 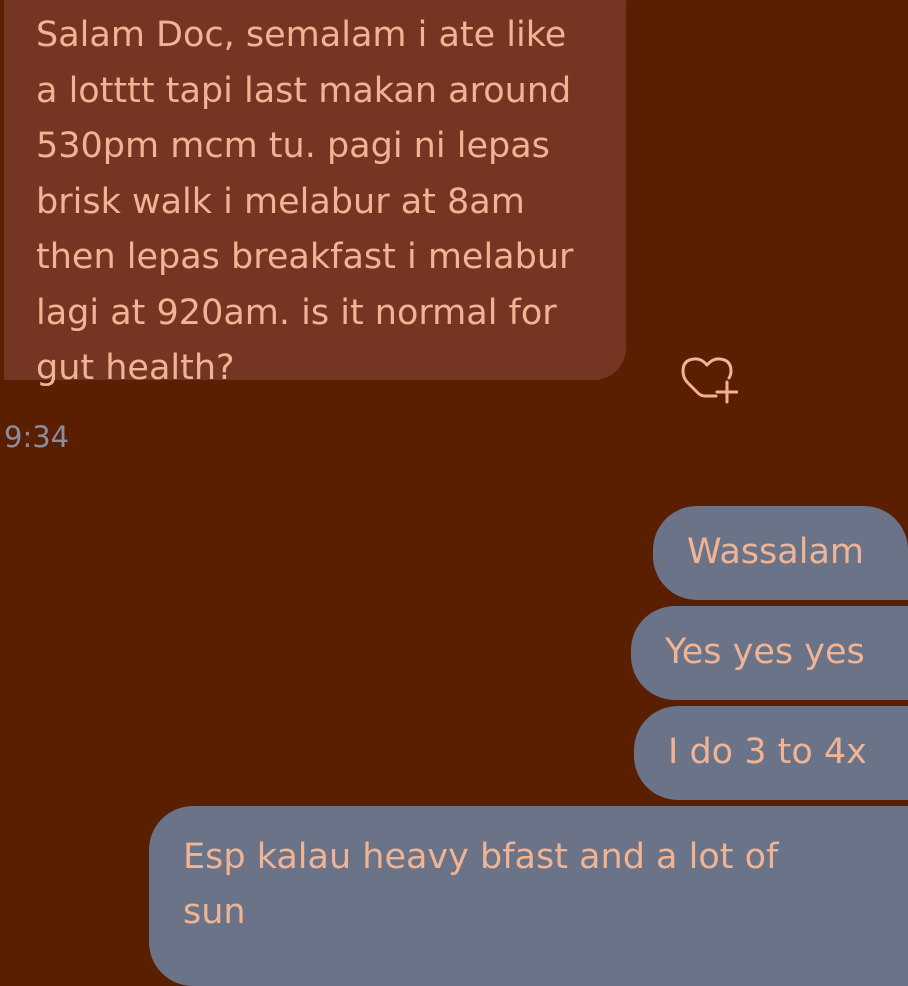 I want to click on outgoing-message-bubble: Wassalam, so click(x=780, y=553).